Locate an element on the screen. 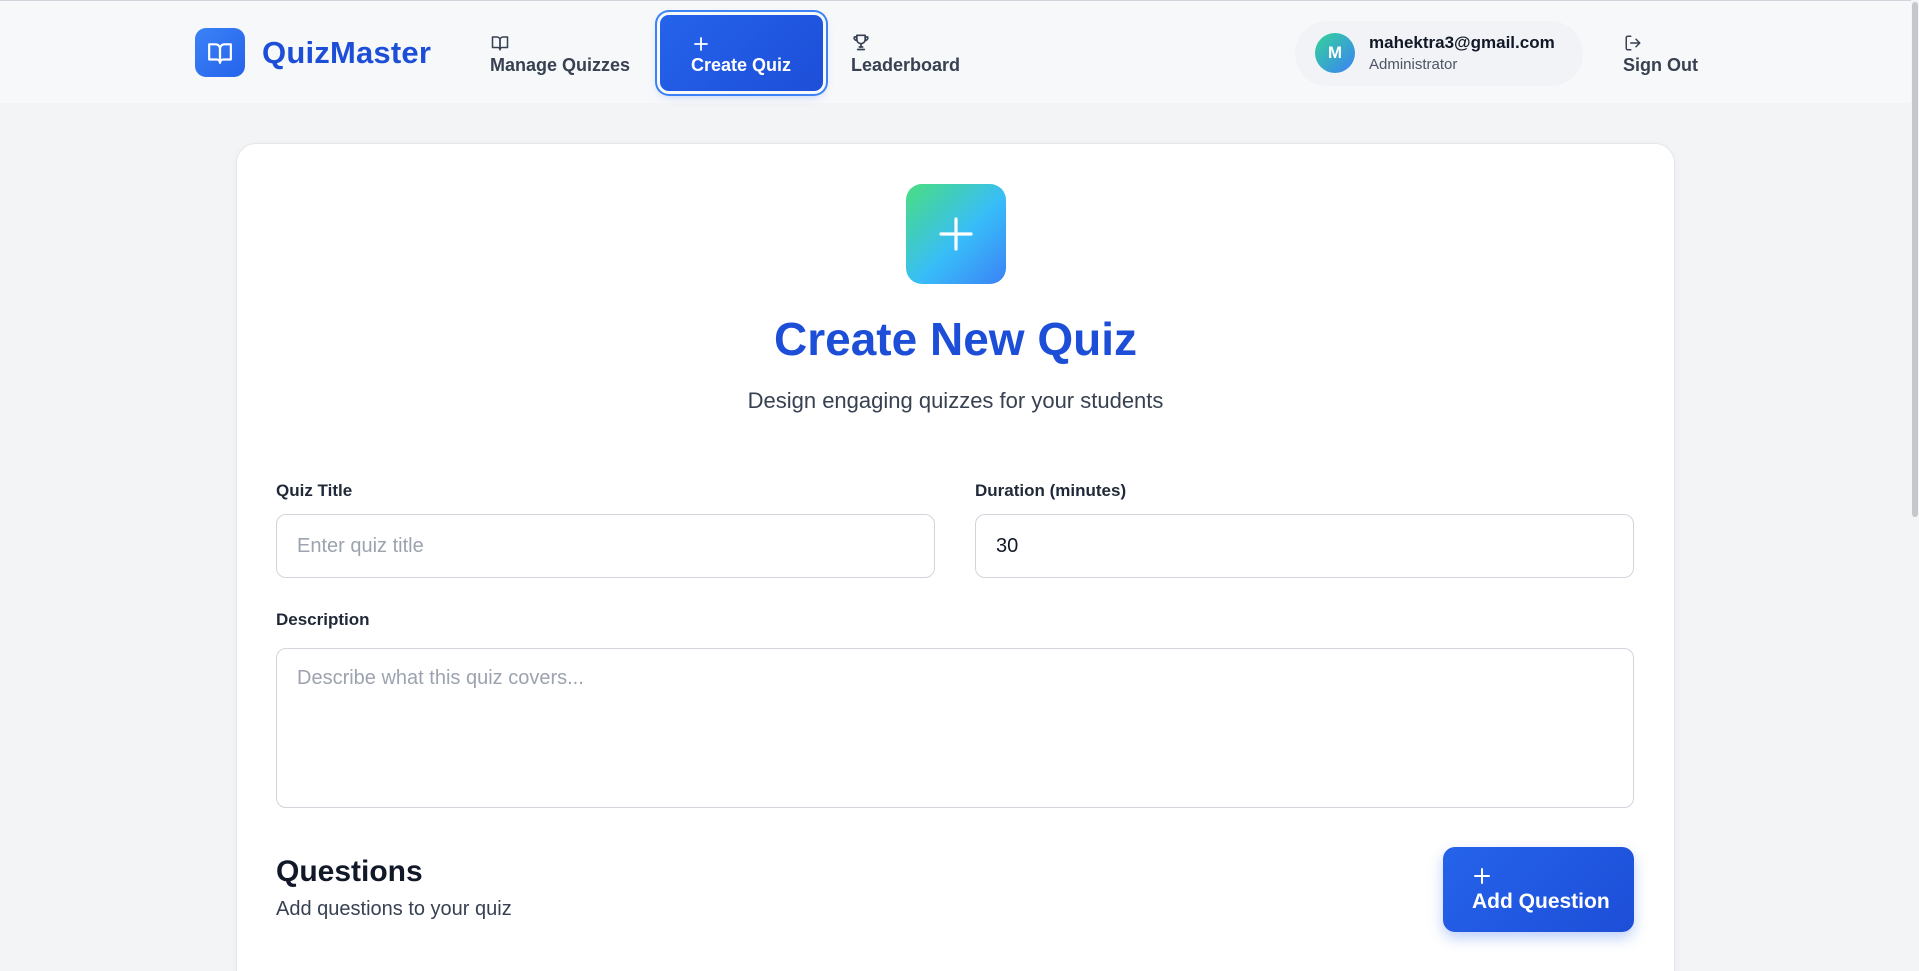  description-textarea is located at coordinates (955, 728).